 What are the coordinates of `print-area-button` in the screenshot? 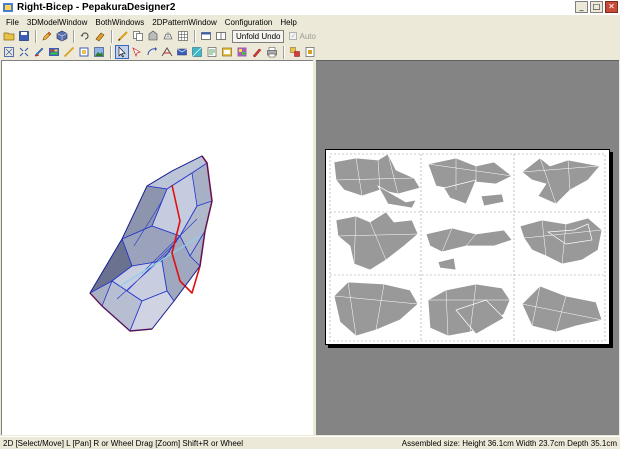 It's located at (227, 52).